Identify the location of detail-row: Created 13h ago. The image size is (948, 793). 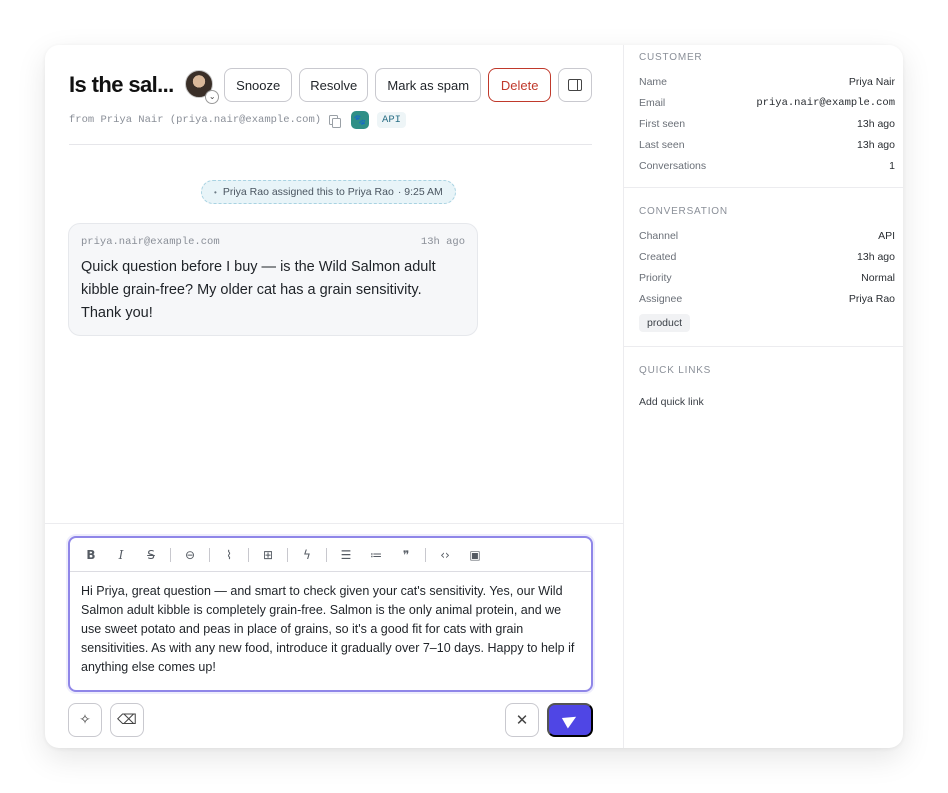
(767, 256).